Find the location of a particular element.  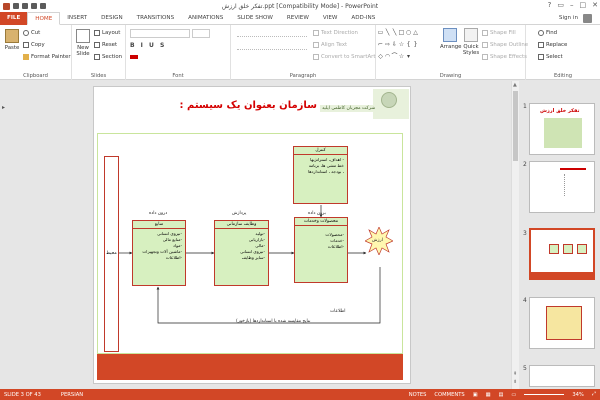

help-button: ? is located at coordinates (550, 5).